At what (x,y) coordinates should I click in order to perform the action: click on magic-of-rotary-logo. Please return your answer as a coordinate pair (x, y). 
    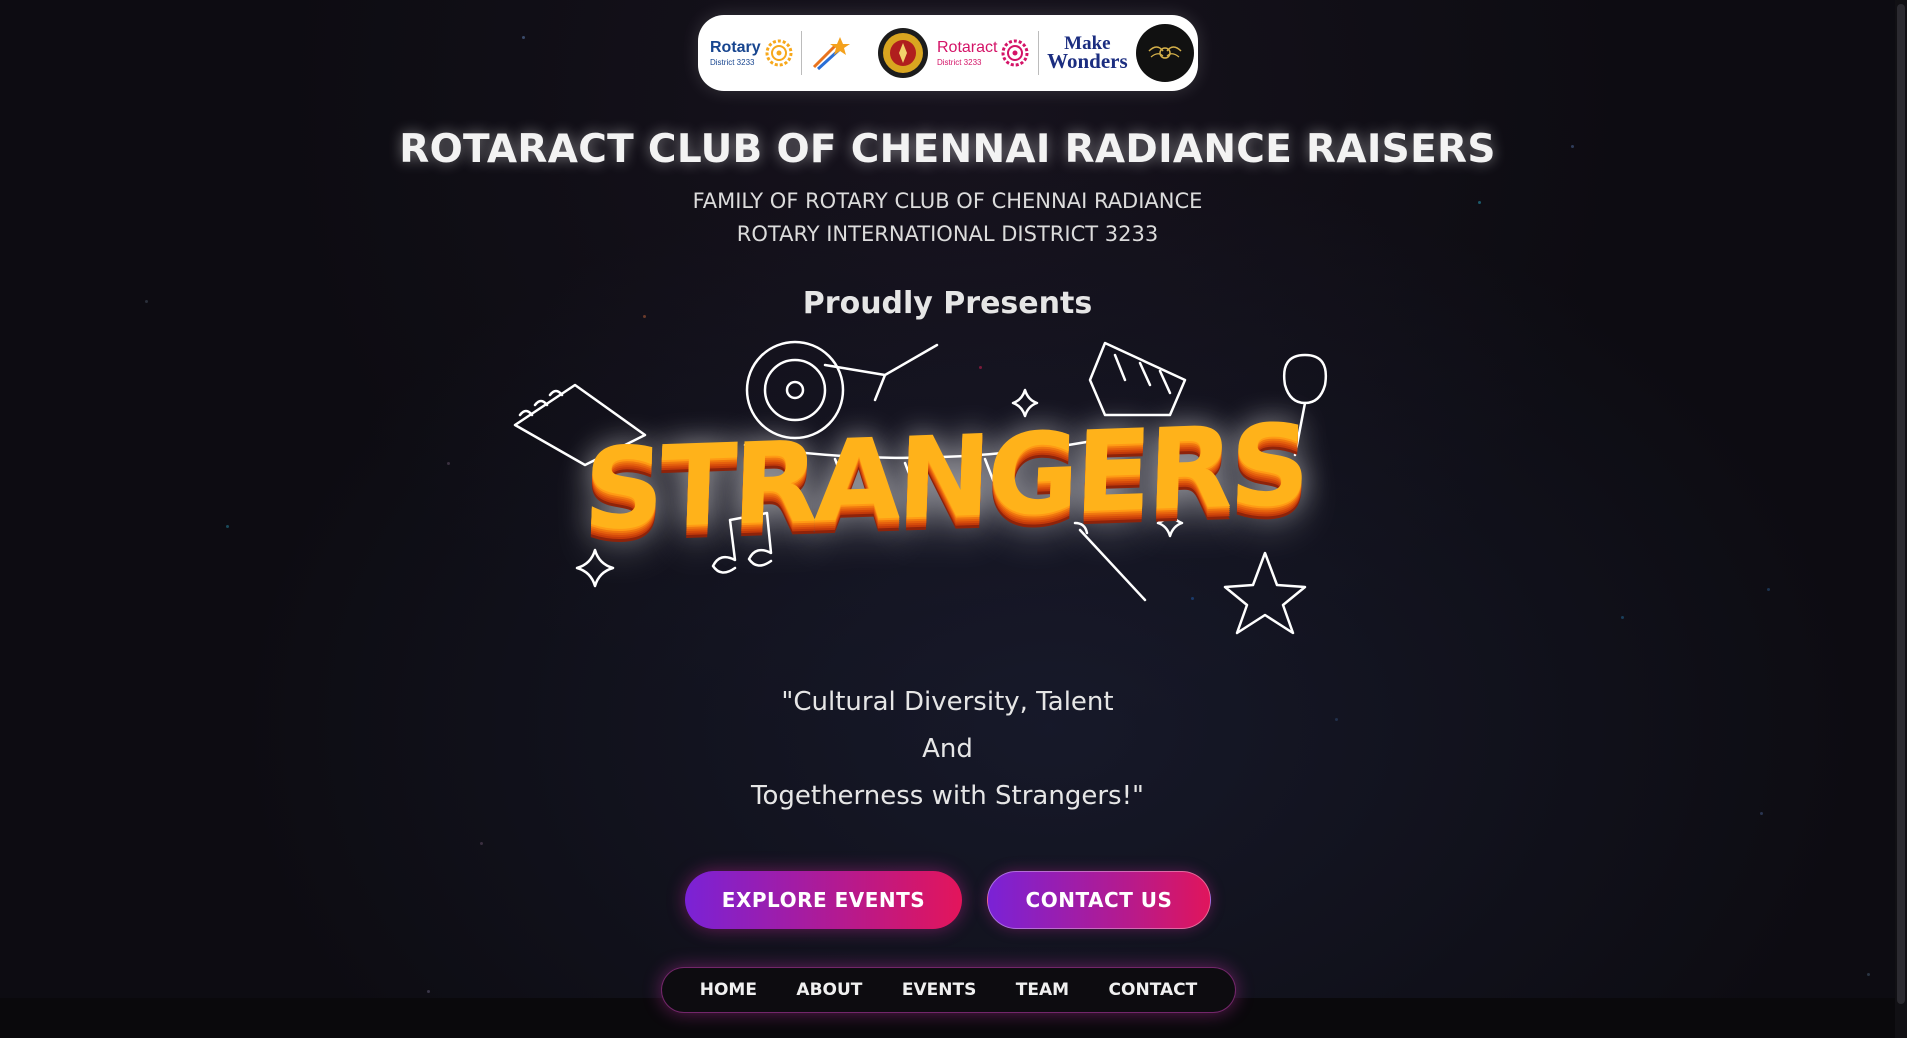
    Looking at the image, I should click on (839, 53).